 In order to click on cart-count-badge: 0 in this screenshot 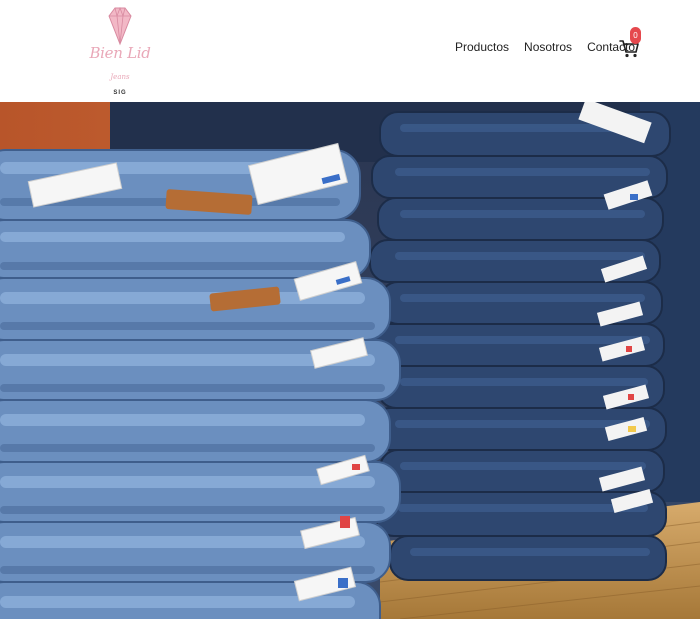, I will do `click(635, 35)`.